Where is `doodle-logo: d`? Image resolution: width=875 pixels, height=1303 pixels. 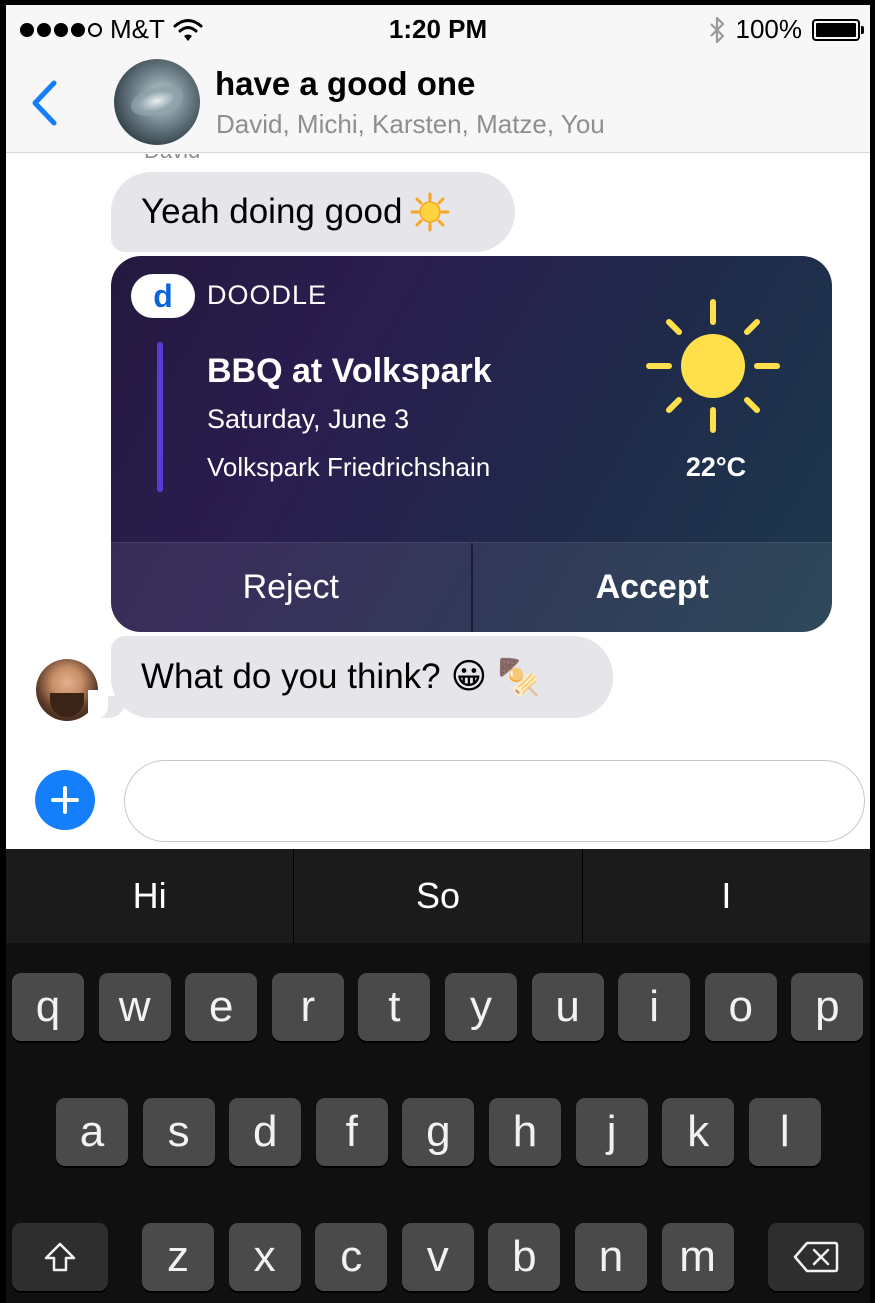
doodle-logo: d is located at coordinates (163, 296).